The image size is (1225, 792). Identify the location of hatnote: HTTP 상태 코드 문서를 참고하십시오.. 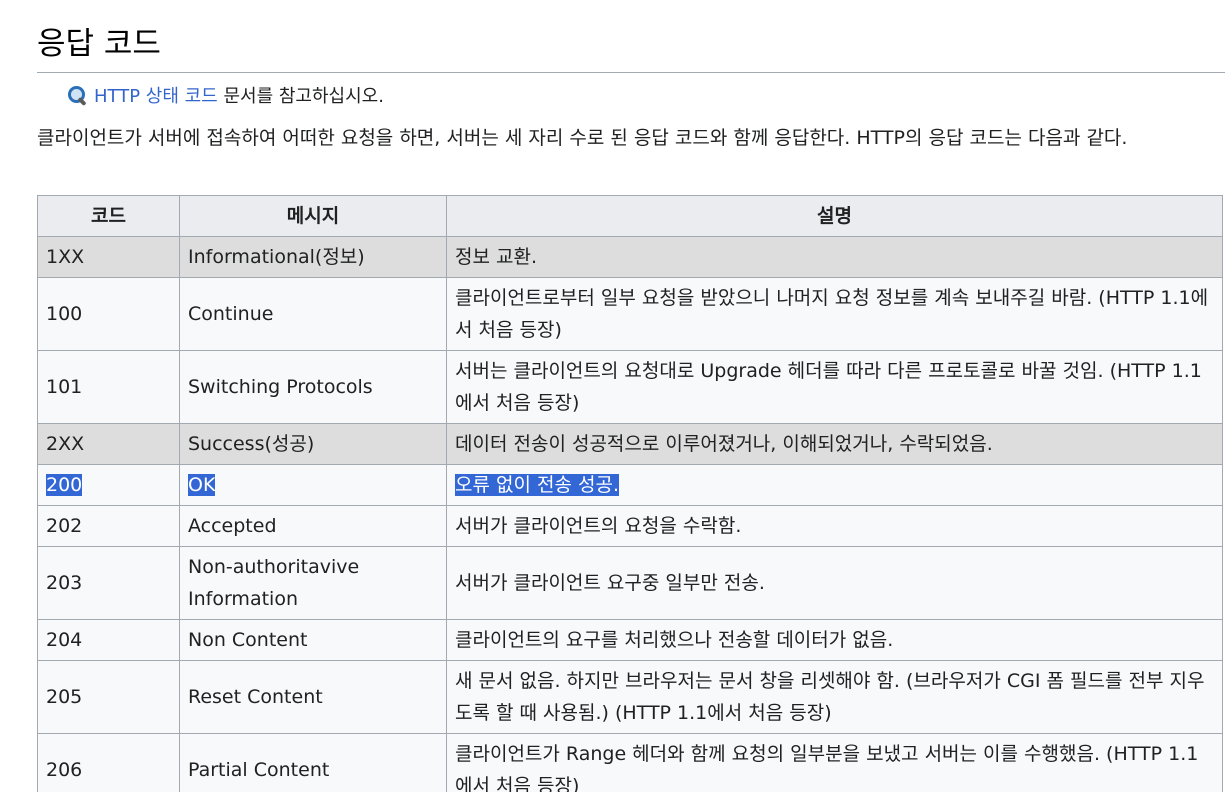
(225, 97).